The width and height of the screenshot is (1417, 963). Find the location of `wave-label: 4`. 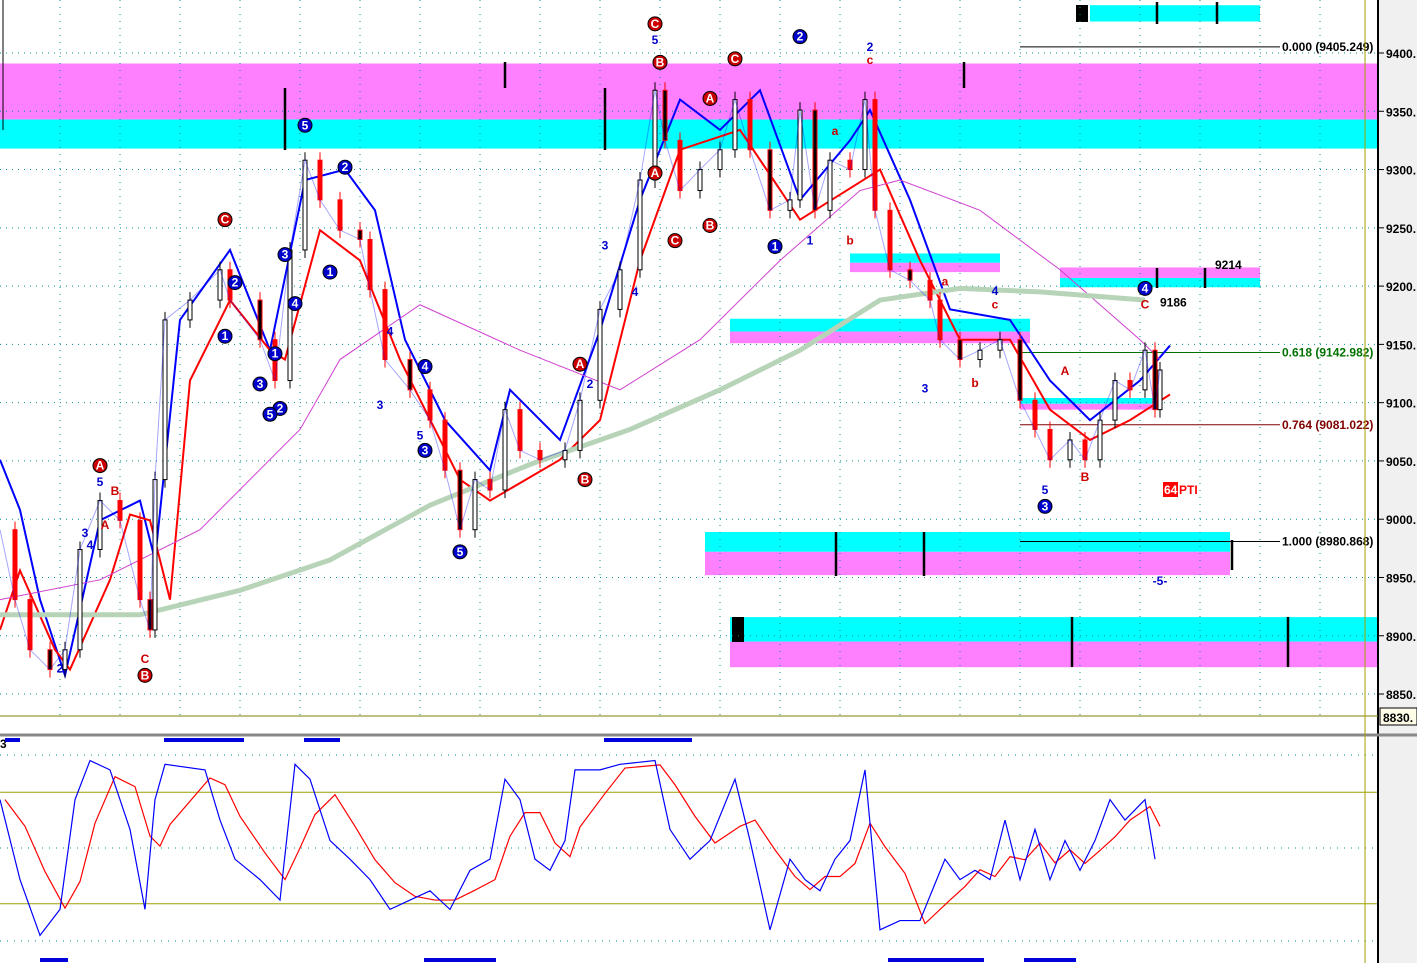

wave-label: 4 is located at coordinates (295, 304).